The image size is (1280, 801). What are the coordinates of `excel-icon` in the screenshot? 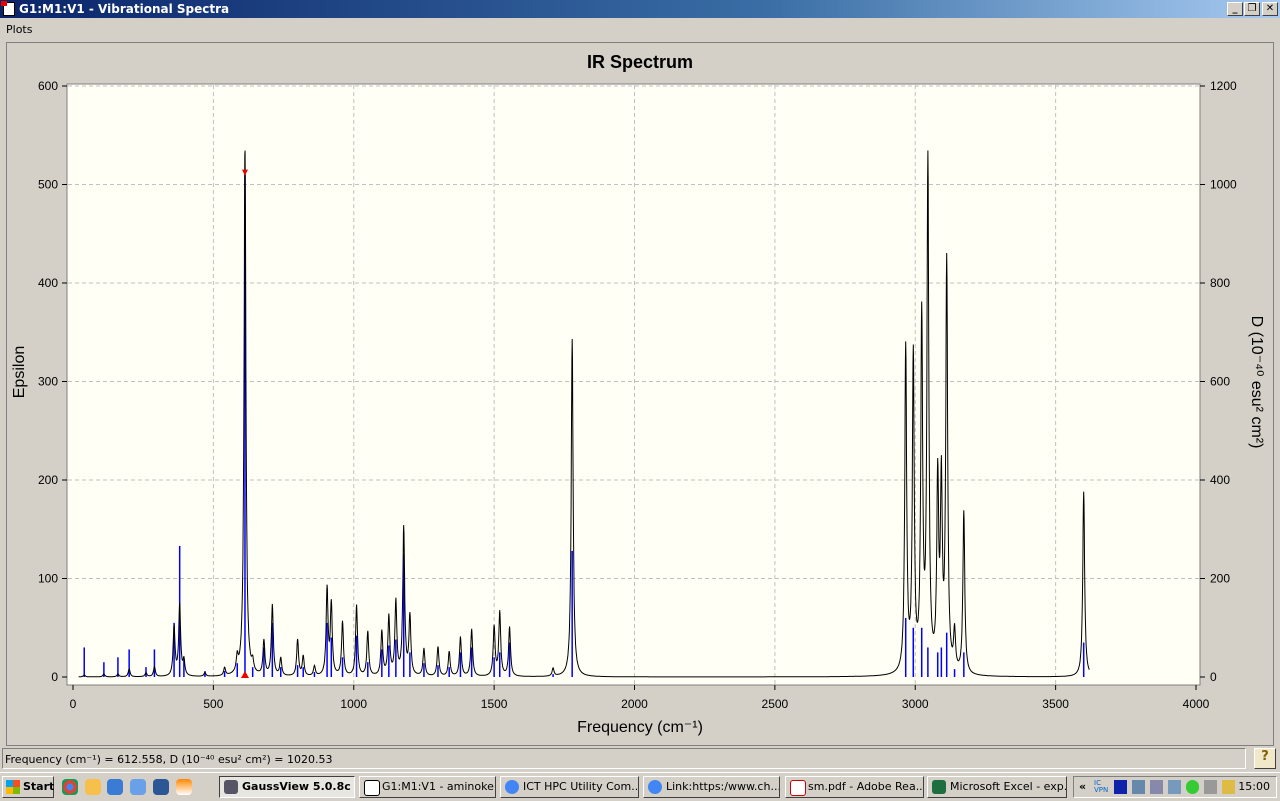 It's located at (939, 787).